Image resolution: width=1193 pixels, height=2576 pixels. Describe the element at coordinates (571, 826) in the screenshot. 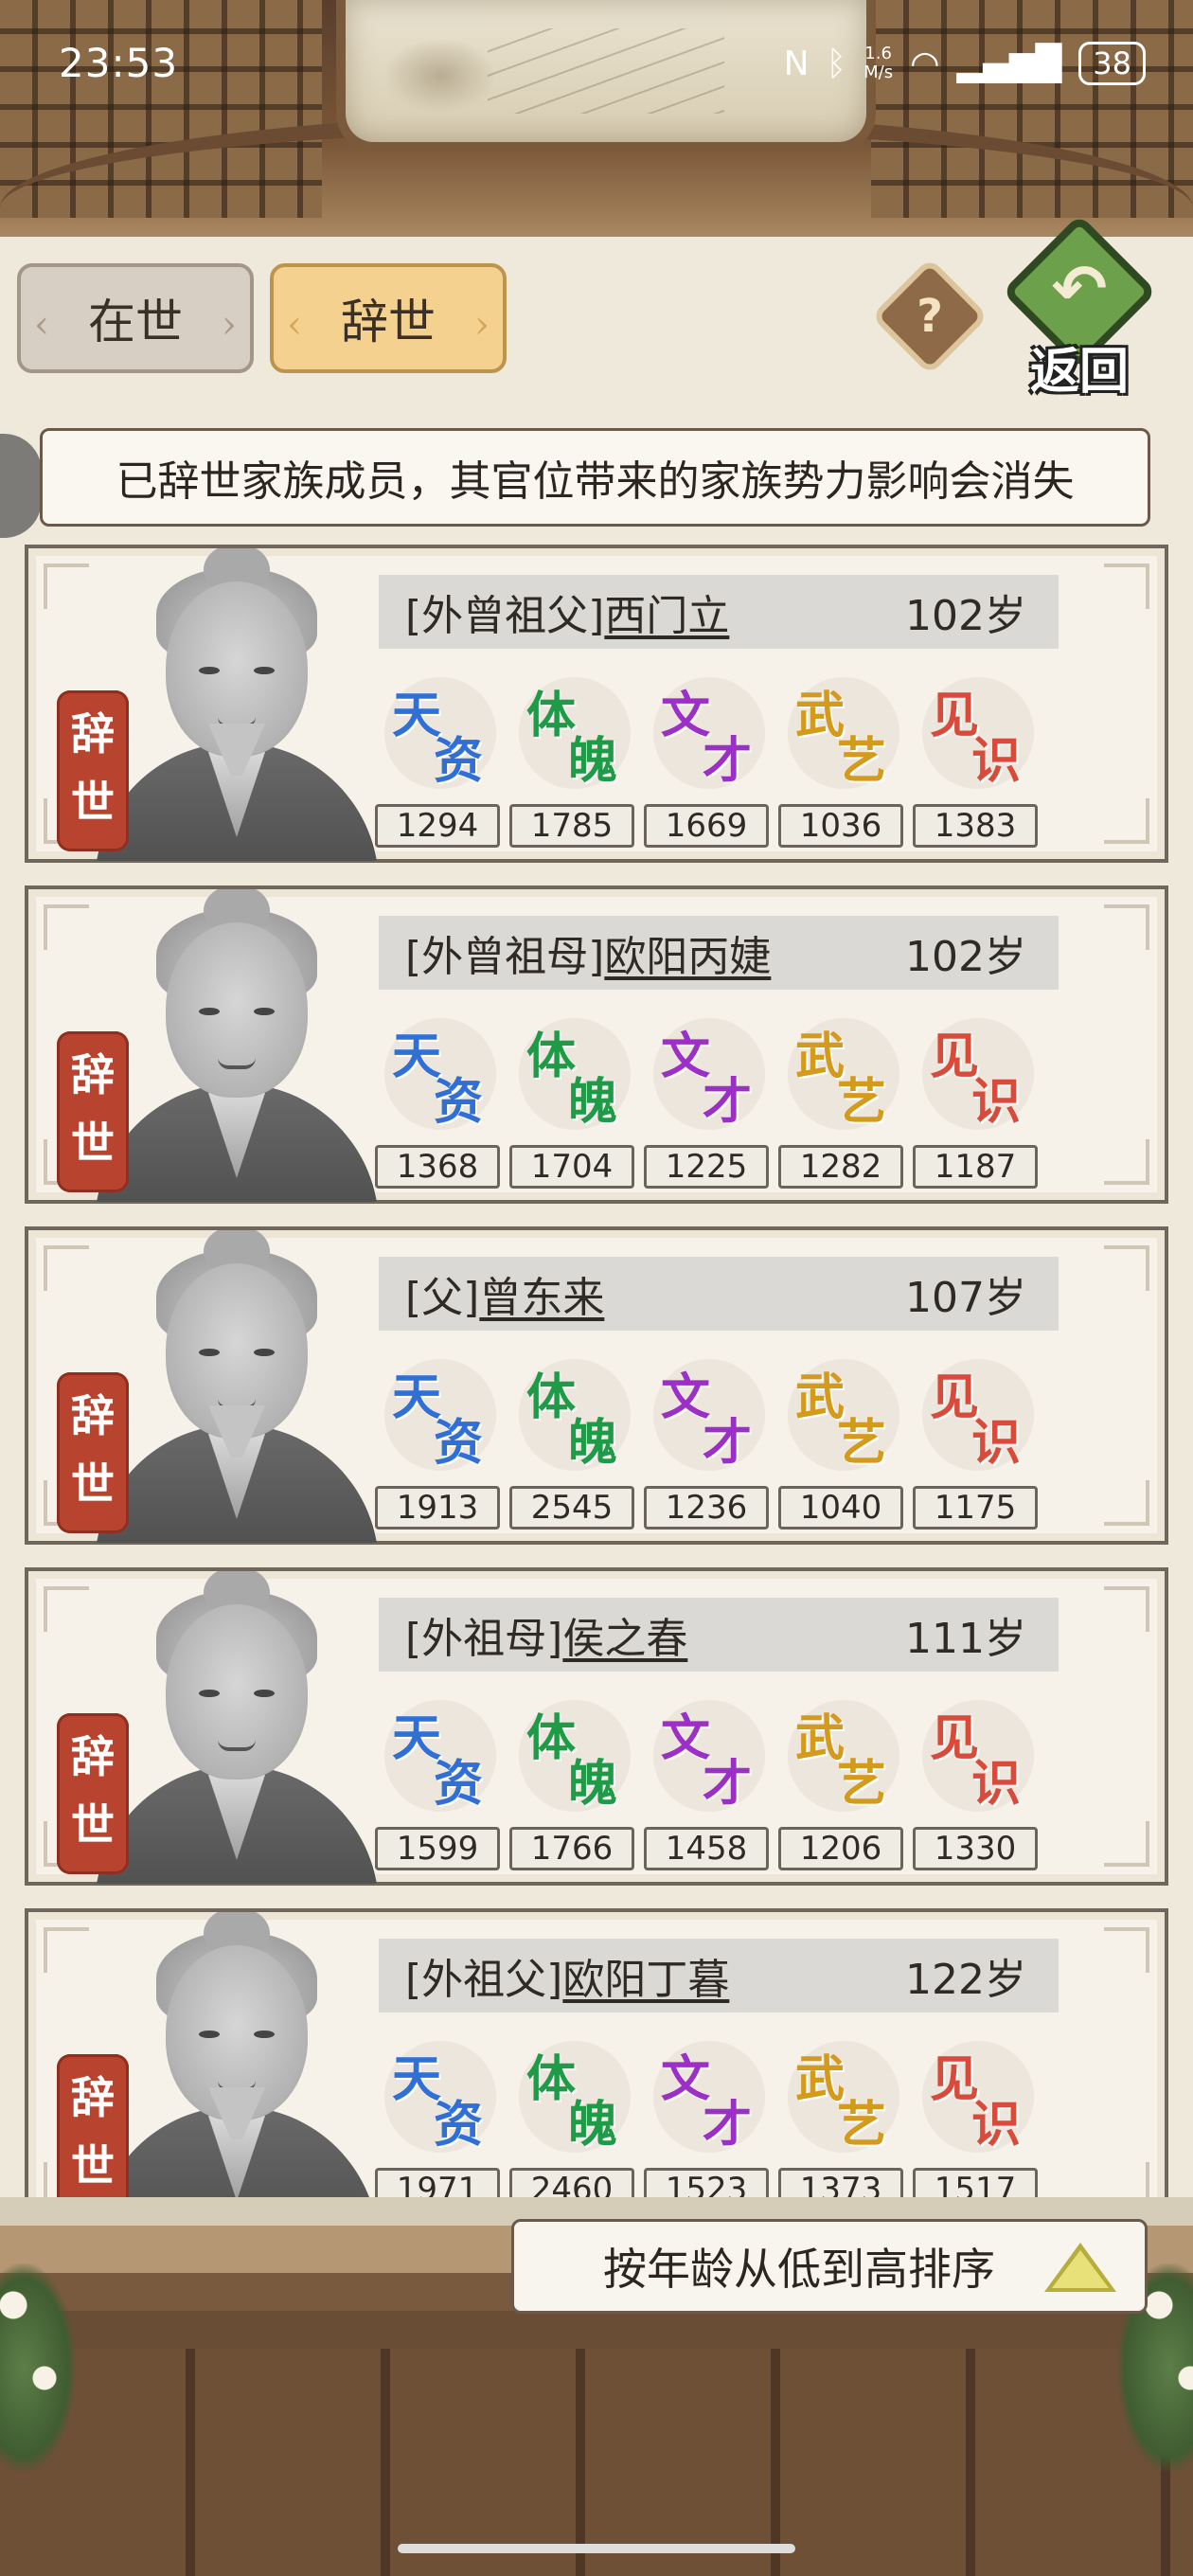

I see `stat-value: 1785` at that location.